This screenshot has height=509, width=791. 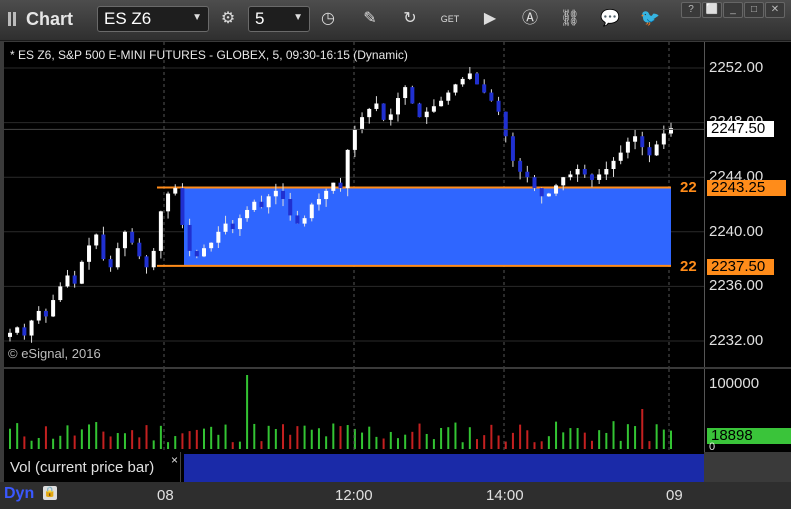 I want to click on price-axis-marks, so click(x=748, y=204).